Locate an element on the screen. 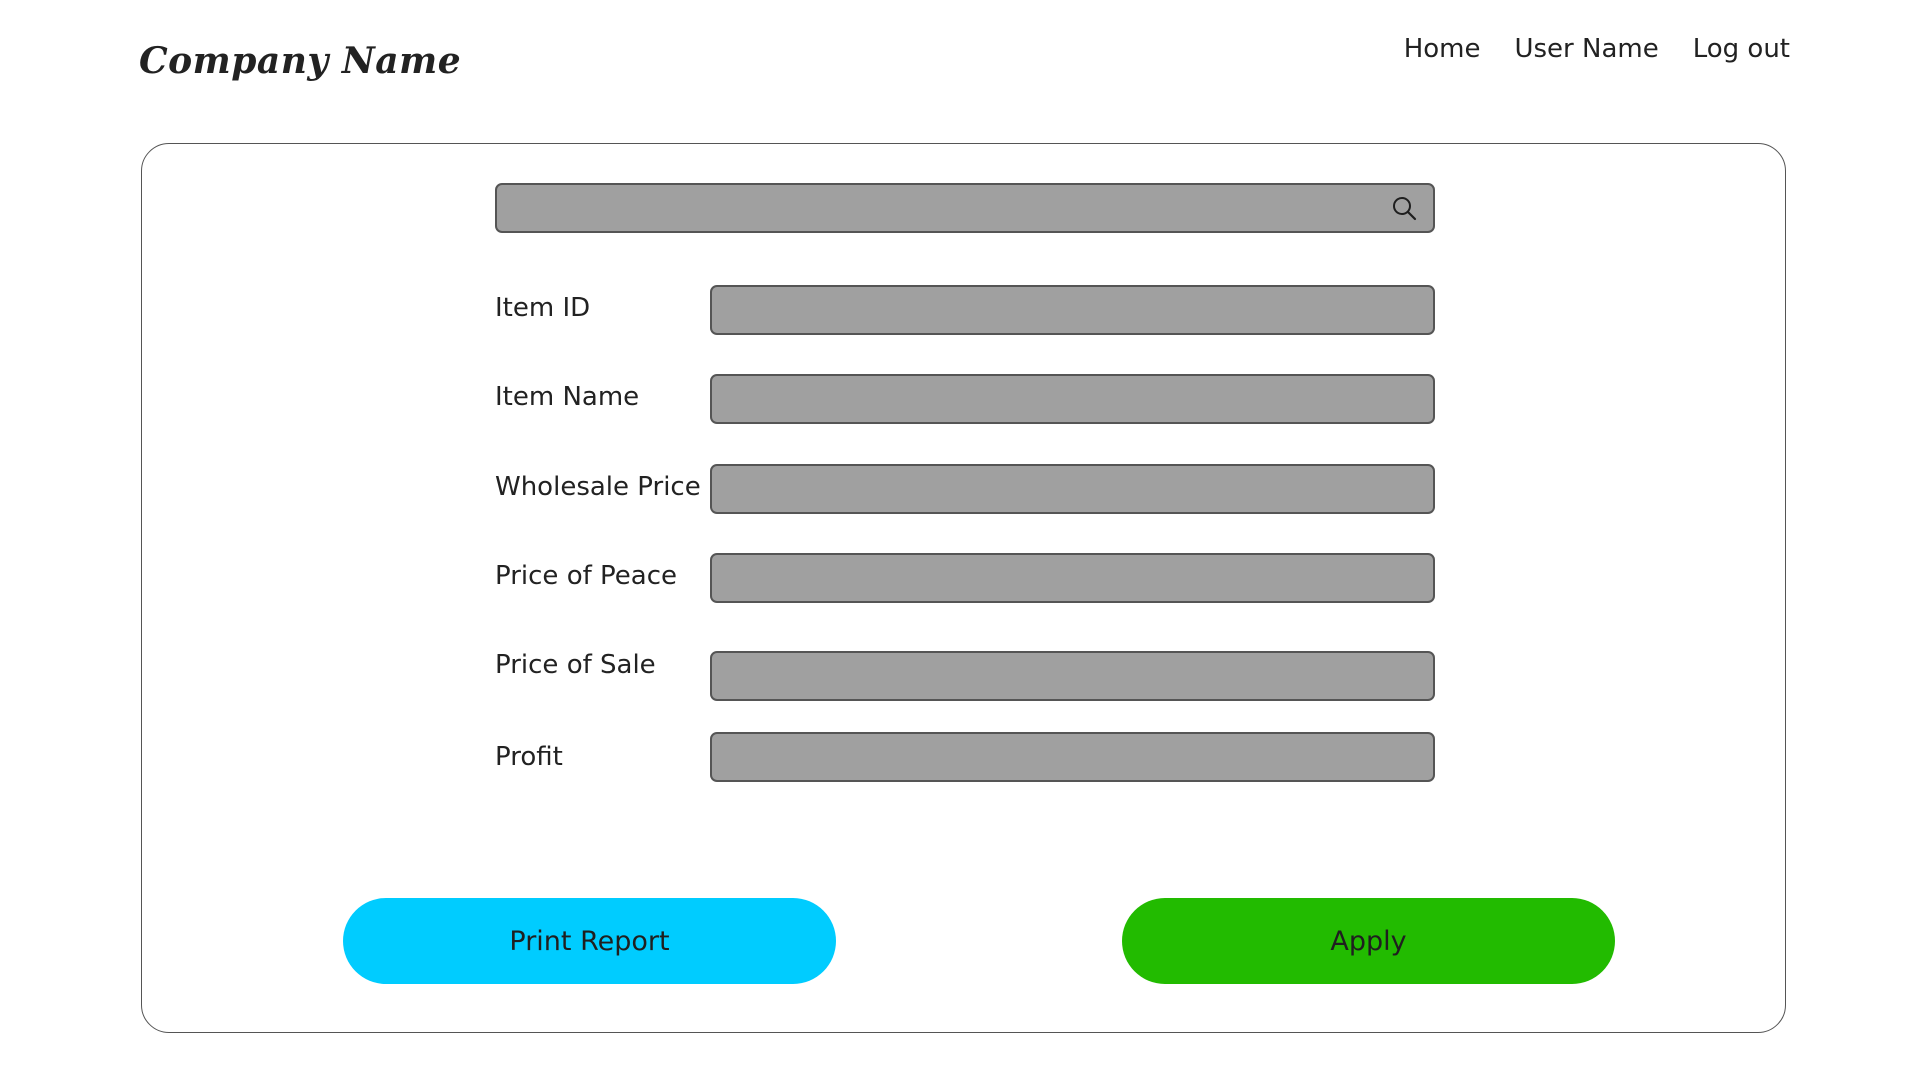 This screenshot has height=1080, width=1920. field-row-price-of-sale: Price of Sale is located at coordinates (965, 675).